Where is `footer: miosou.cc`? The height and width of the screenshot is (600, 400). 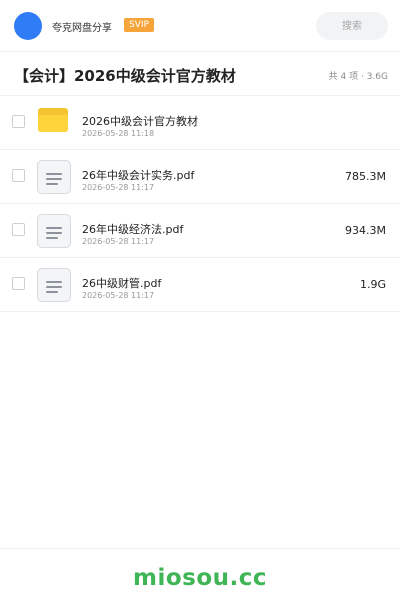 footer: miosou.cc is located at coordinates (200, 574).